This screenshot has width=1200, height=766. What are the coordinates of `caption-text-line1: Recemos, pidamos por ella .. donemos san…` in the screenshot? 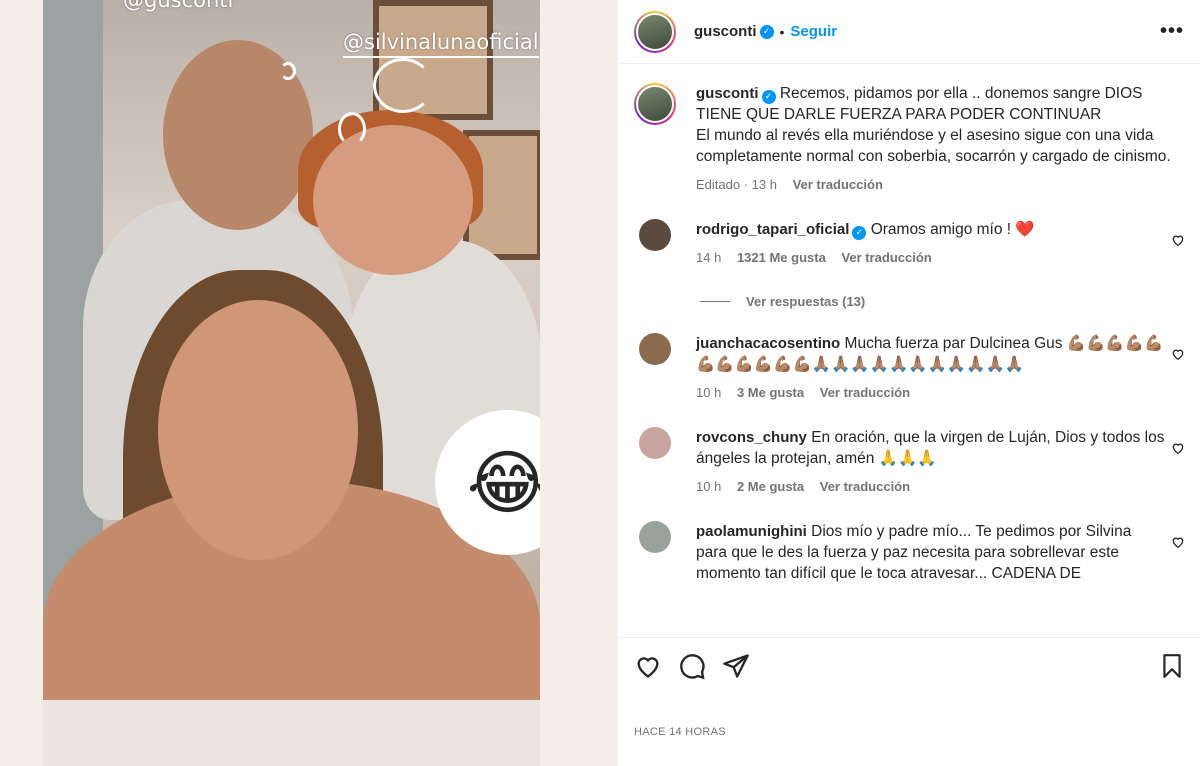 It's located at (919, 104).